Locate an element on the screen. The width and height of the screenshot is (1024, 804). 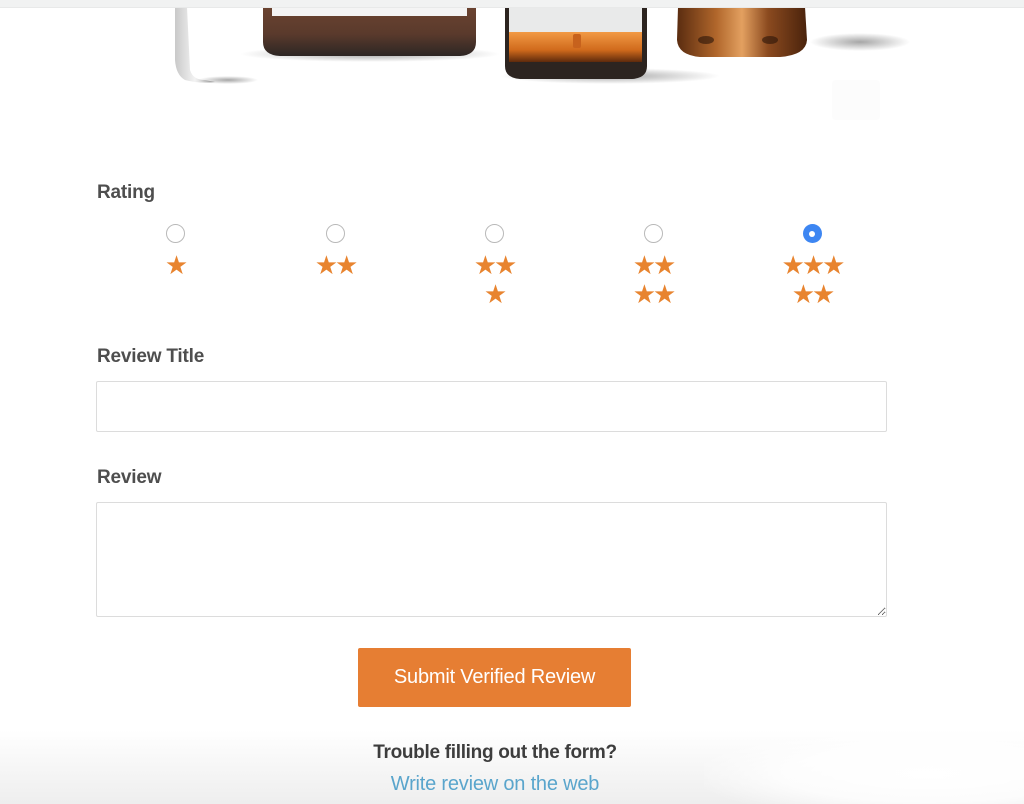
trouble-text: Trouble filling out the form? is located at coordinates (495, 752).